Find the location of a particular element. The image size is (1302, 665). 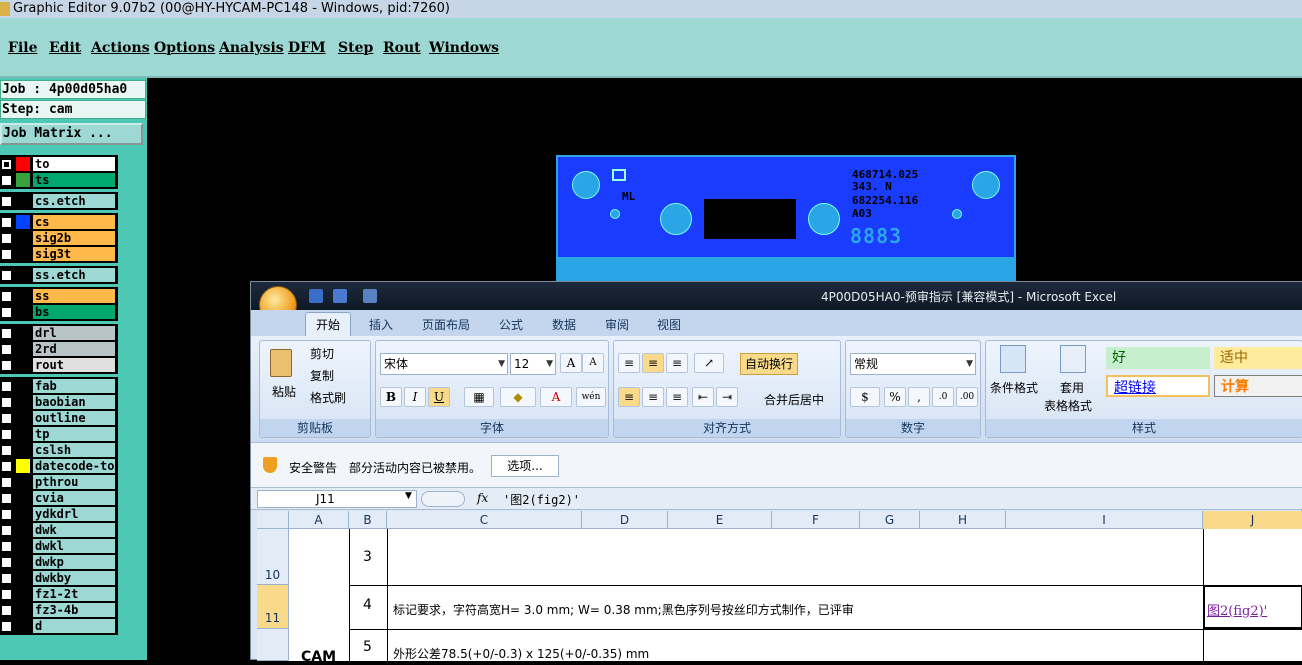

row-header is located at coordinates (273, 645).